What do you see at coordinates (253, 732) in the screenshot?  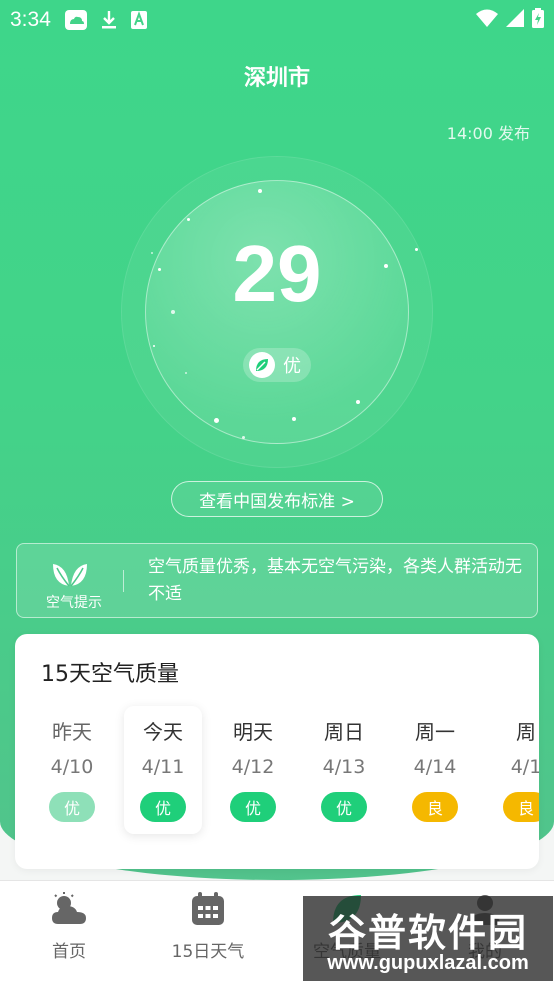 I see `day-name: 明天` at bounding box center [253, 732].